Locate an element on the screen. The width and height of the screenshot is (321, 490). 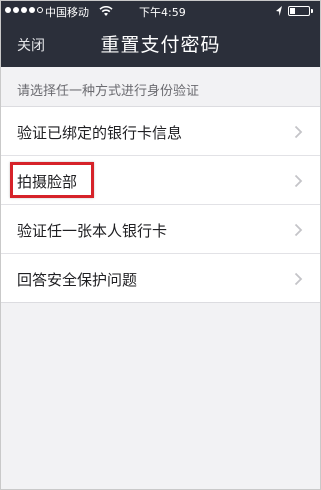
navigation-bar: 关闭 重置支付密码 is located at coordinates (160, 44).